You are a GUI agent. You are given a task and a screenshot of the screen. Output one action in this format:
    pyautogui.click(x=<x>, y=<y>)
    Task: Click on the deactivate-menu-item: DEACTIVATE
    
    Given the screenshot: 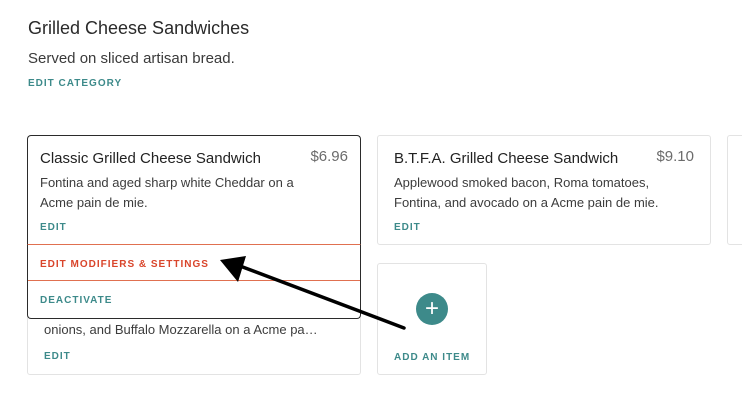 What is the action you would take?
    pyautogui.click(x=76, y=300)
    